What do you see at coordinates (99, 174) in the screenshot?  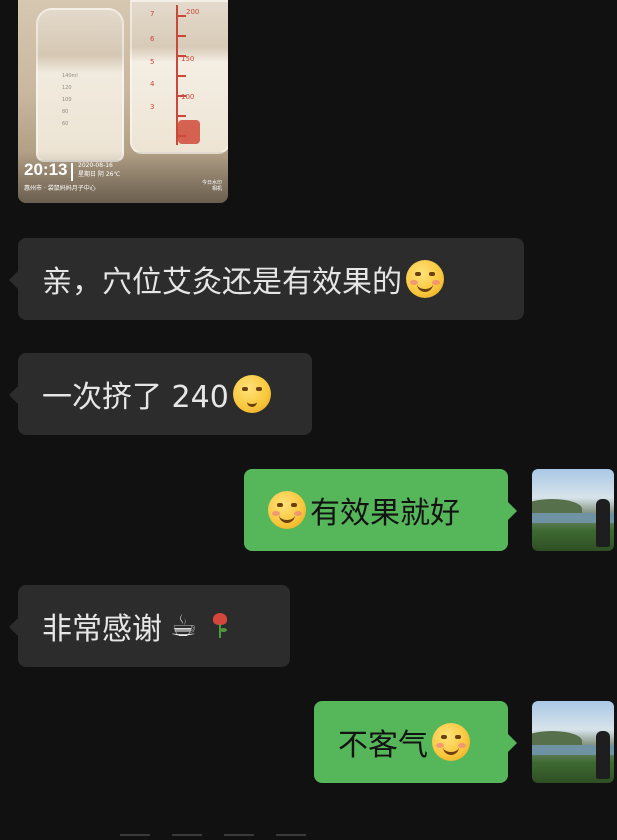 I see `watermark-weather: 星期日 阴 26℃` at bounding box center [99, 174].